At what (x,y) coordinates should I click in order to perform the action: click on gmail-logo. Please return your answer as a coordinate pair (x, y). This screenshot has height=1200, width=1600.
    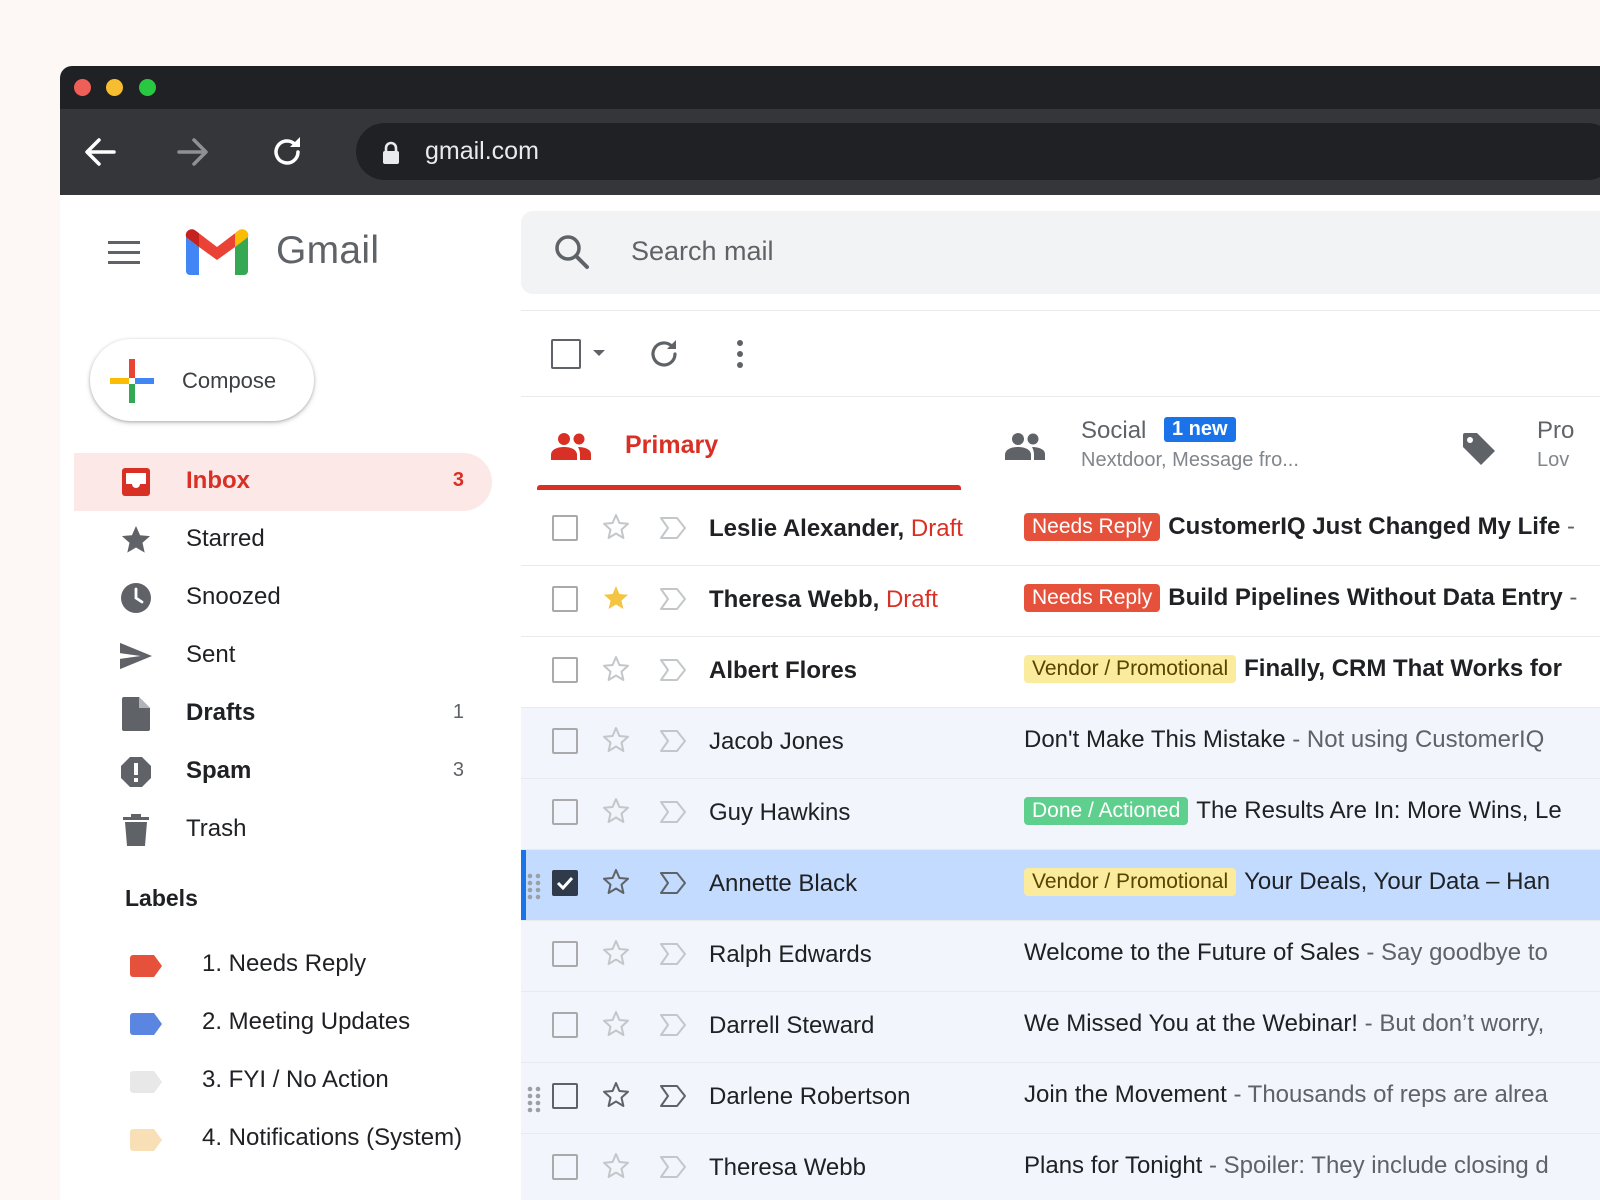
    Looking at the image, I should click on (217, 253).